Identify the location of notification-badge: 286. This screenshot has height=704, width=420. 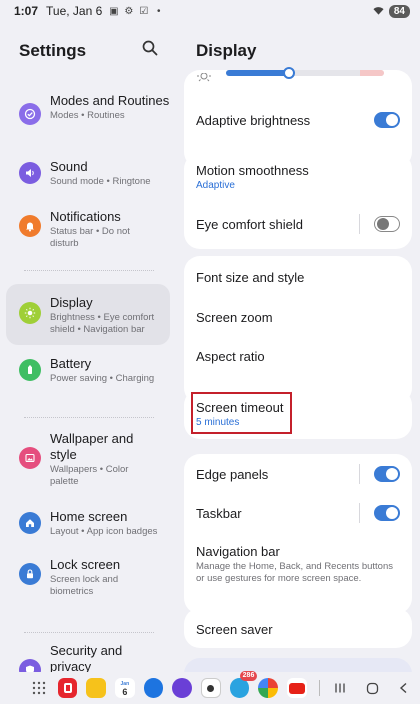
(248, 676).